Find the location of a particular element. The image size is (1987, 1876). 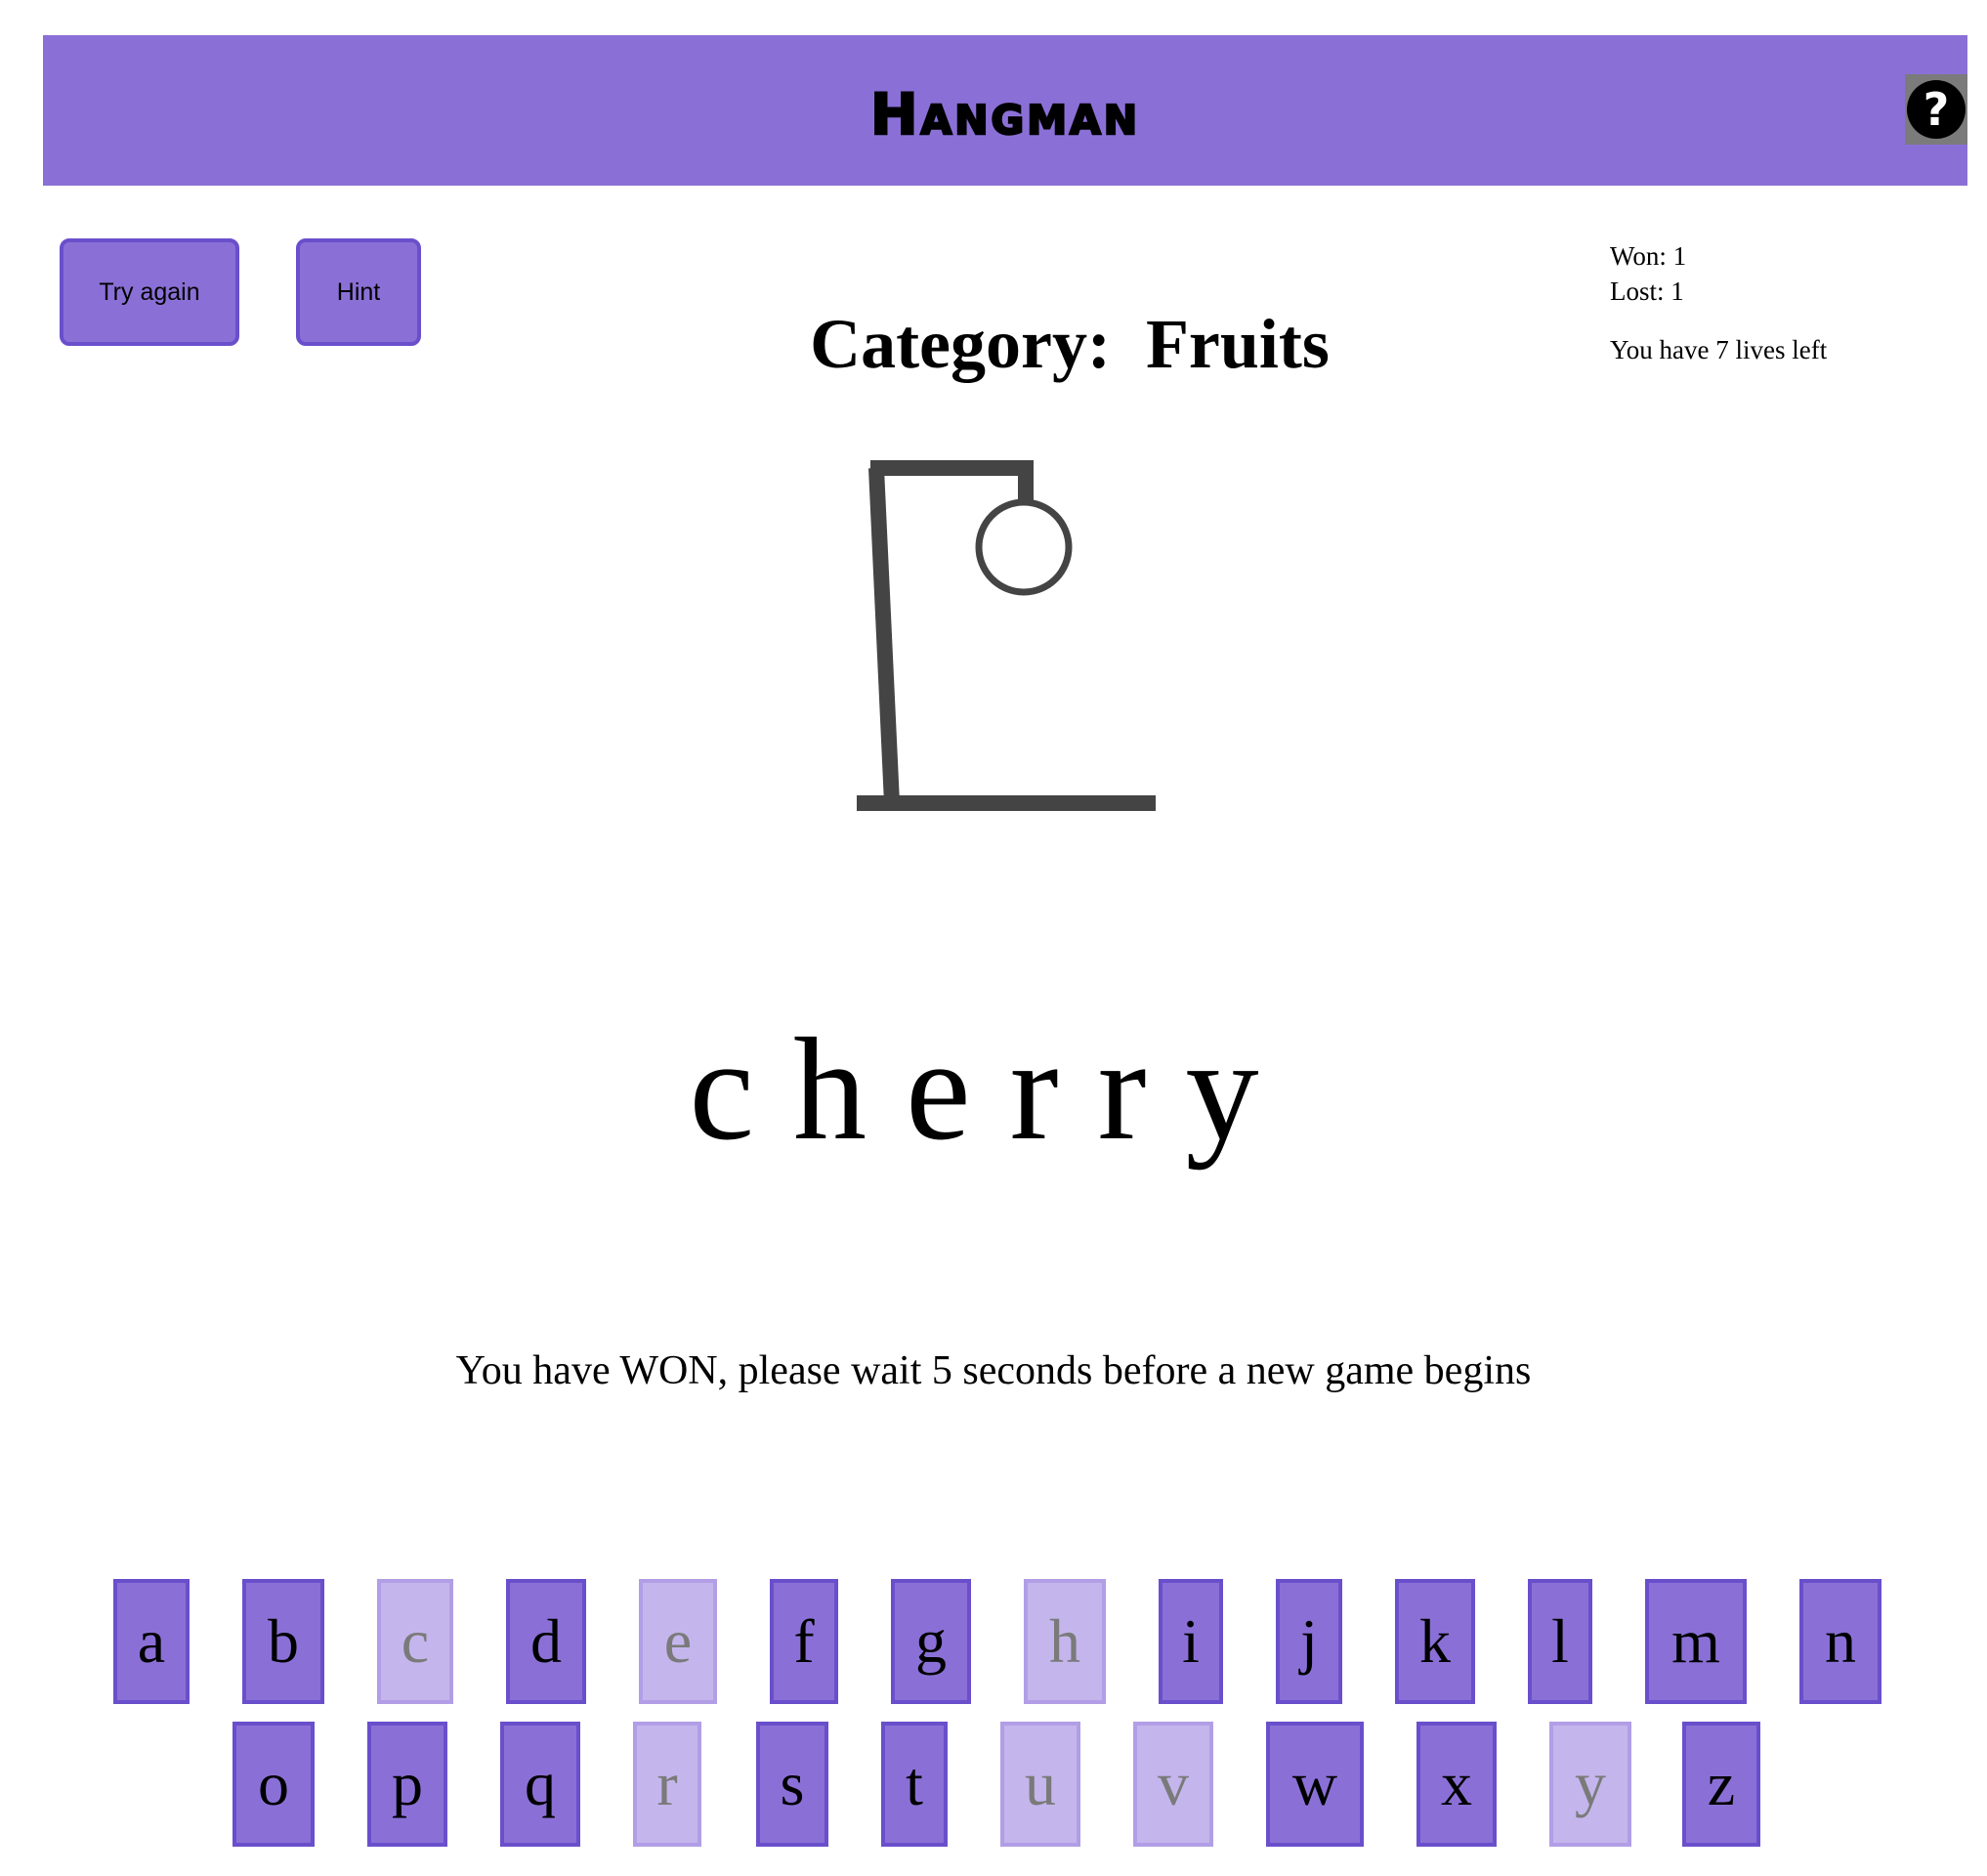

letter-key-d: d is located at coordinates (546, 1641).